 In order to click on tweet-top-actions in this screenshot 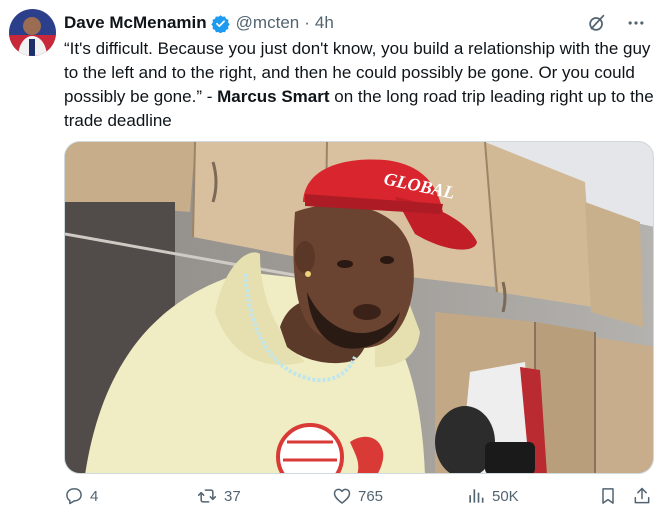, I will do `click(616, 23)`.